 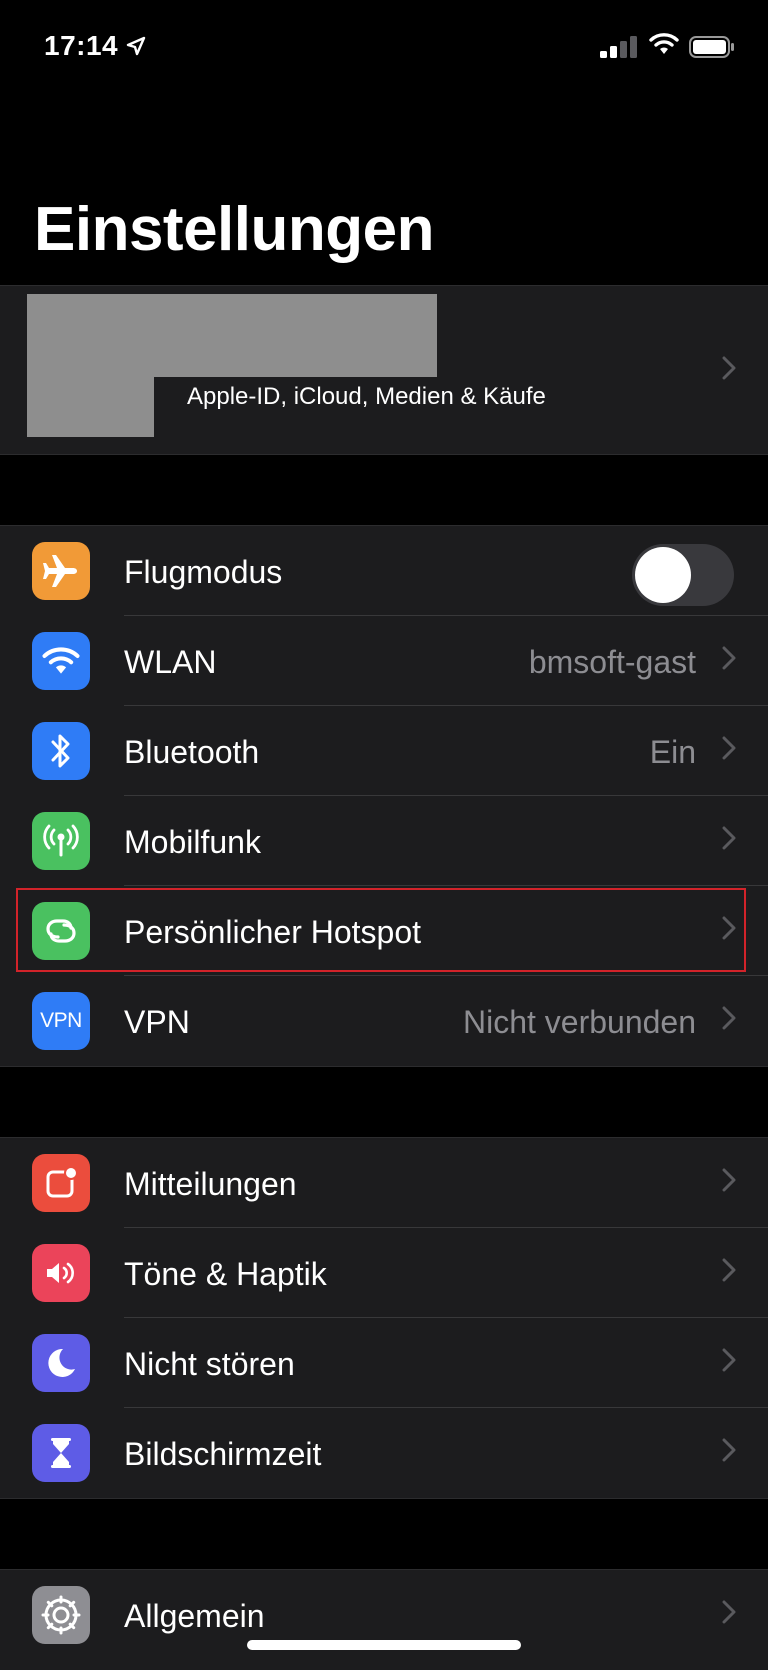 What do you see at coordinates (384, 661) in the screenshot?
I see `settings-row-wlan: WLAN bmsoft-gast` at bounding box center [384, 661].